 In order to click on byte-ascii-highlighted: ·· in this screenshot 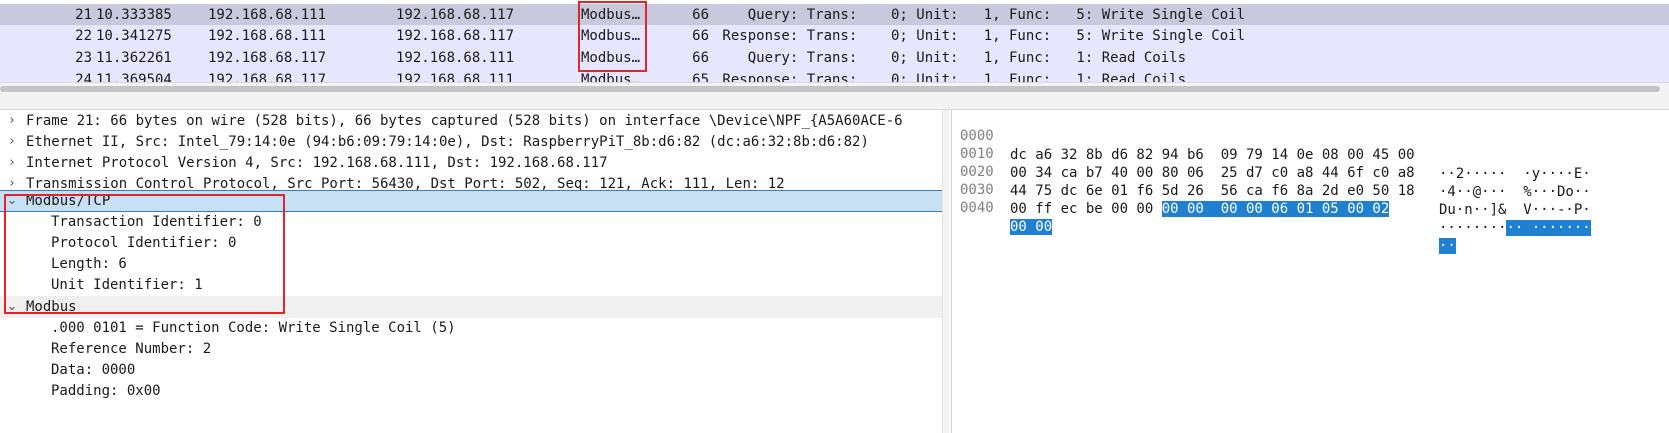, I will do `click(1447, 246)`.